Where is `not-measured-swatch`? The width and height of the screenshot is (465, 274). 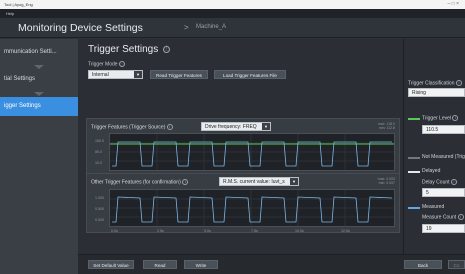
not-measured-swatch is located at coordinates (414, 158).